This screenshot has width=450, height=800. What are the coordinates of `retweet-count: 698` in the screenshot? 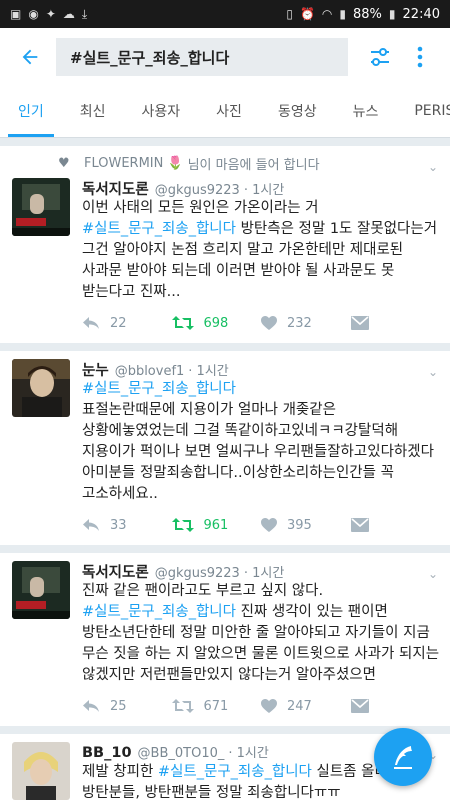 It's located at (216, 323).